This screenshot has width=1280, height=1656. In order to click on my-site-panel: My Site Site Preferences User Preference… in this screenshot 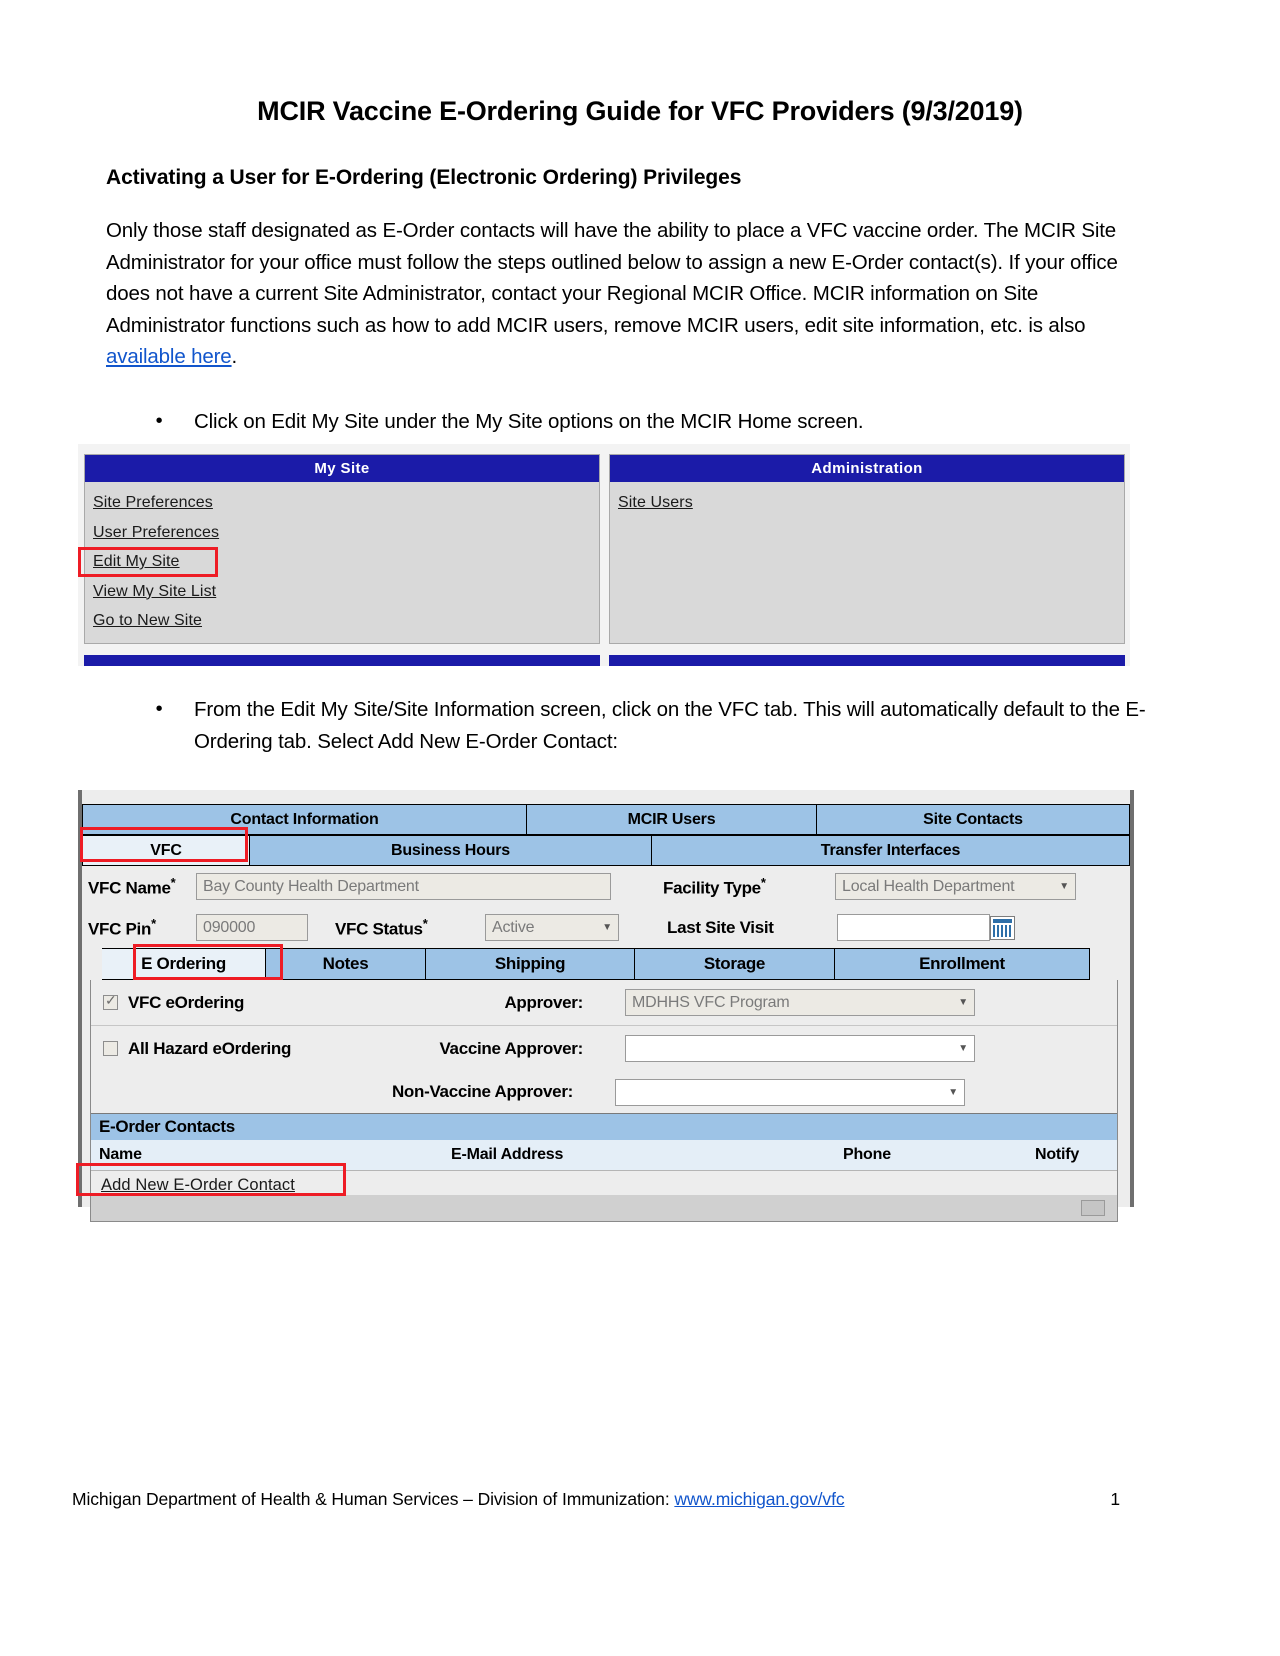, I will do `click(342, 549)`.